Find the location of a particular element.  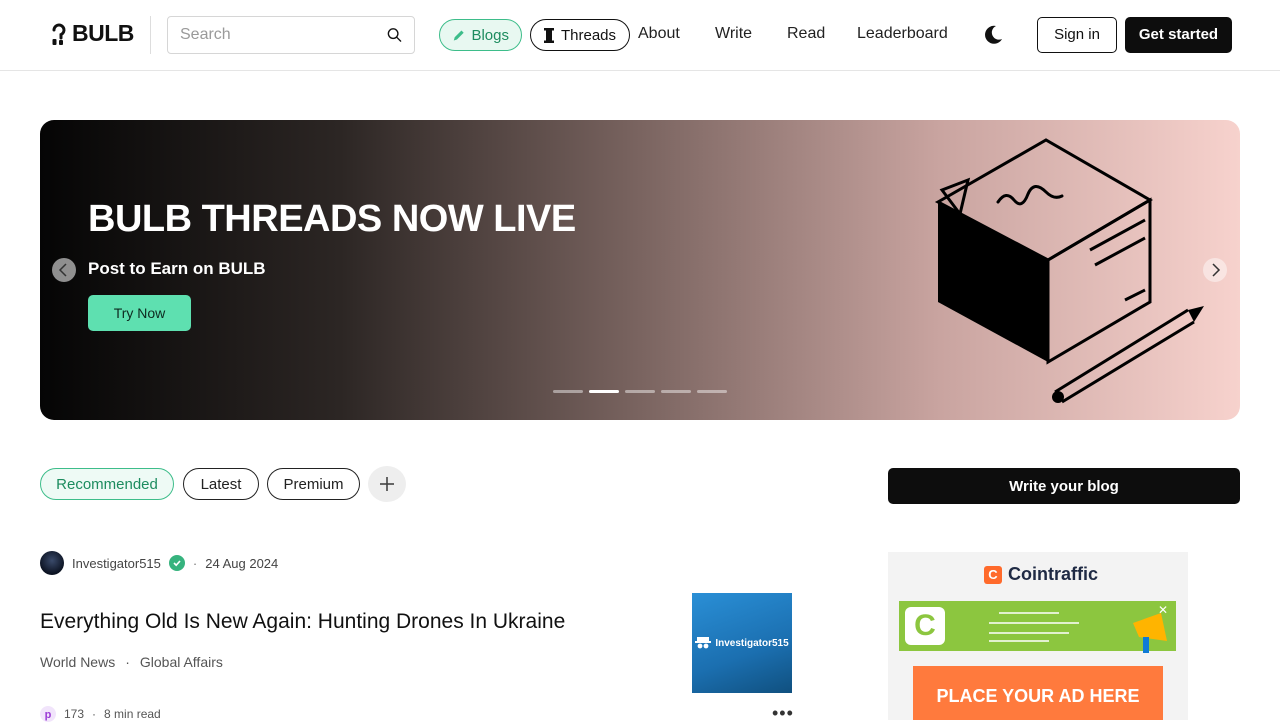

threads-toggle: Threads is located at coordinates (580, 35).